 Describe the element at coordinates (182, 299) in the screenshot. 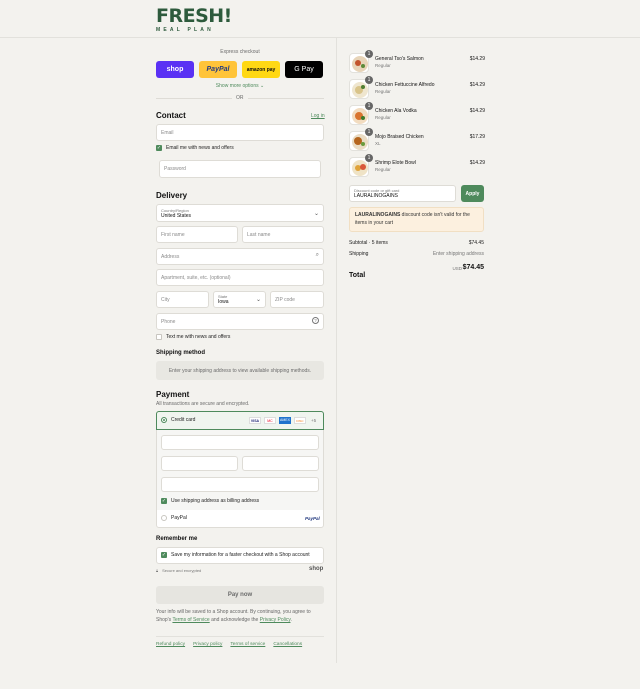

I see `city-field: City` at that location.